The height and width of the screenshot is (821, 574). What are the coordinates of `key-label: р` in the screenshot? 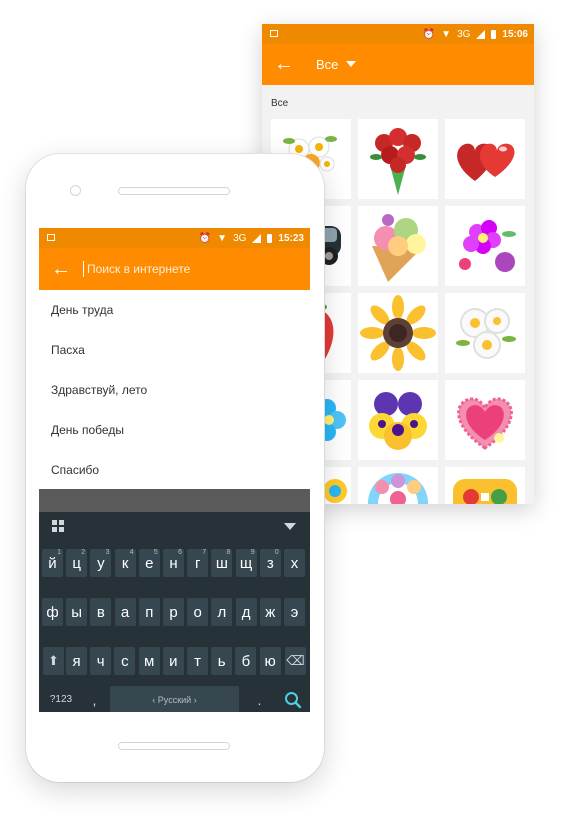 It's located at (173, 612).